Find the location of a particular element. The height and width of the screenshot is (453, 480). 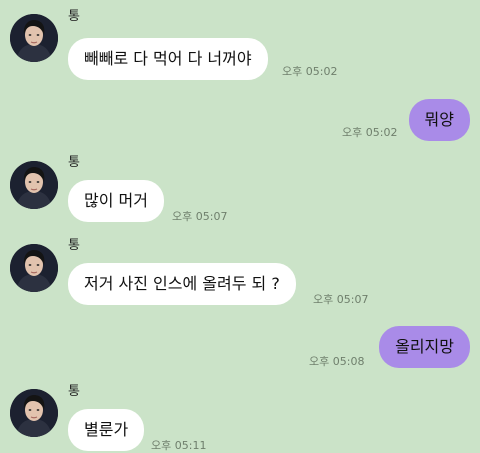

message-time: 오후 05:11 is located at coordinates (179, 445).